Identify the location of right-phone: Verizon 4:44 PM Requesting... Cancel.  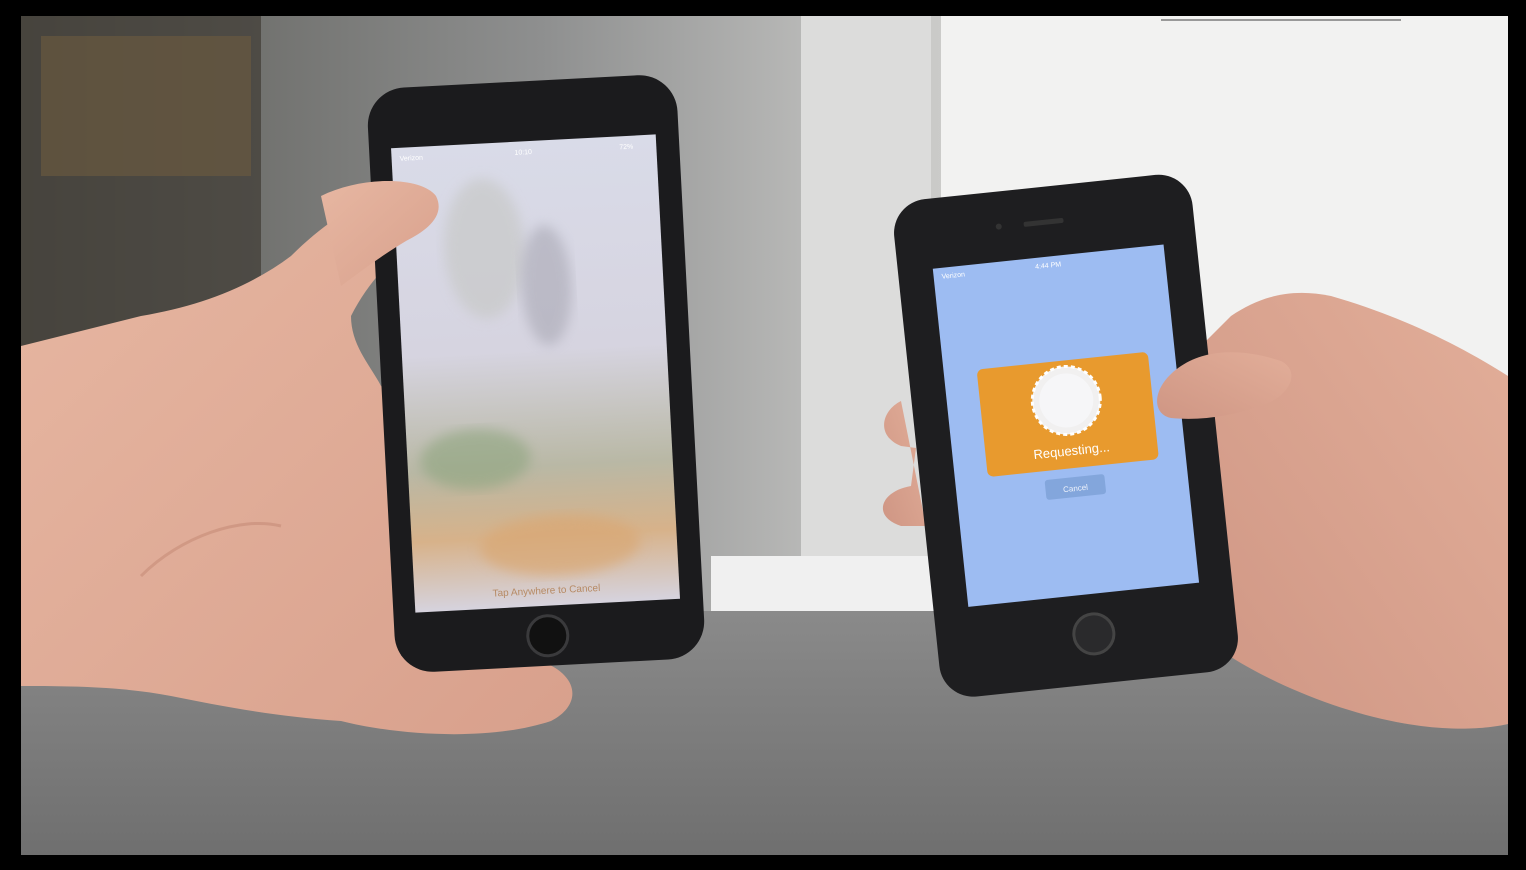
(1066, 435).